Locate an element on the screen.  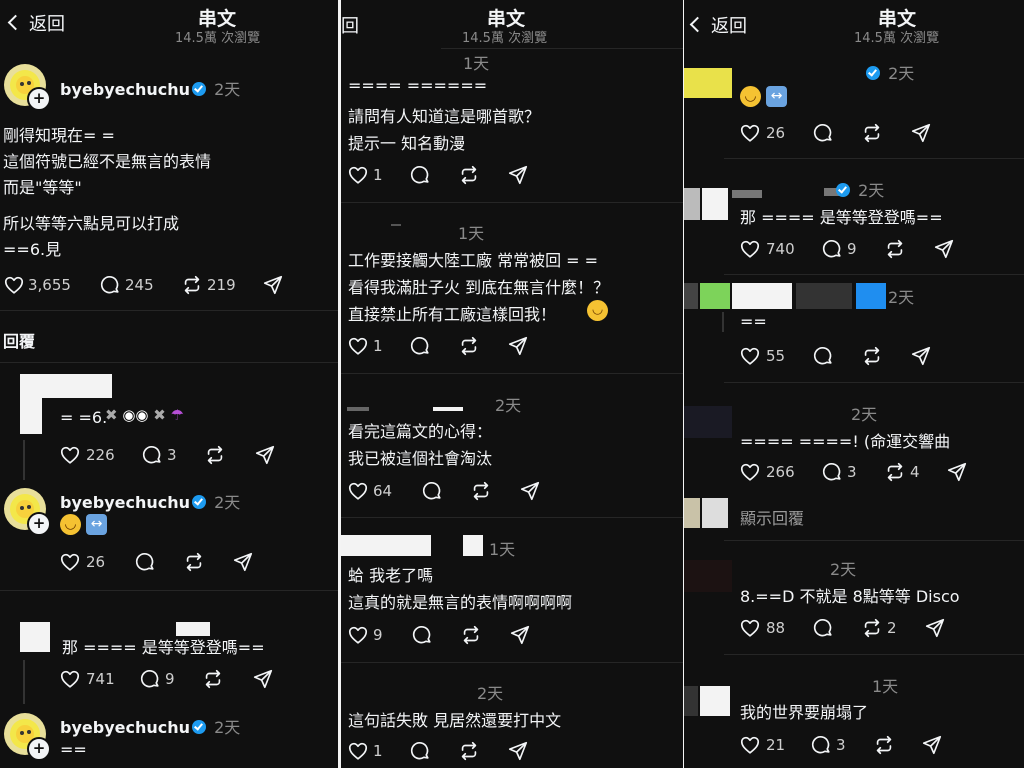
post-line: ==== ====== is located at coordinates (418, 85).